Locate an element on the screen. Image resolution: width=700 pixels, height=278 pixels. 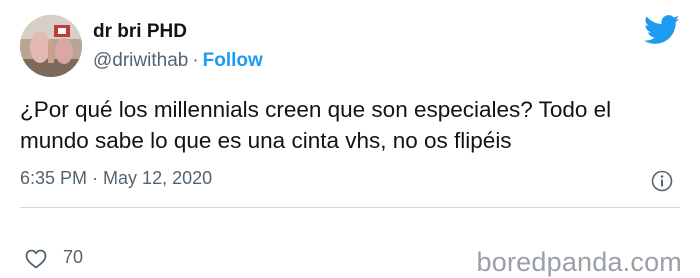
handle-row: @driwithab · Follow is located at coordinates (178, 61).